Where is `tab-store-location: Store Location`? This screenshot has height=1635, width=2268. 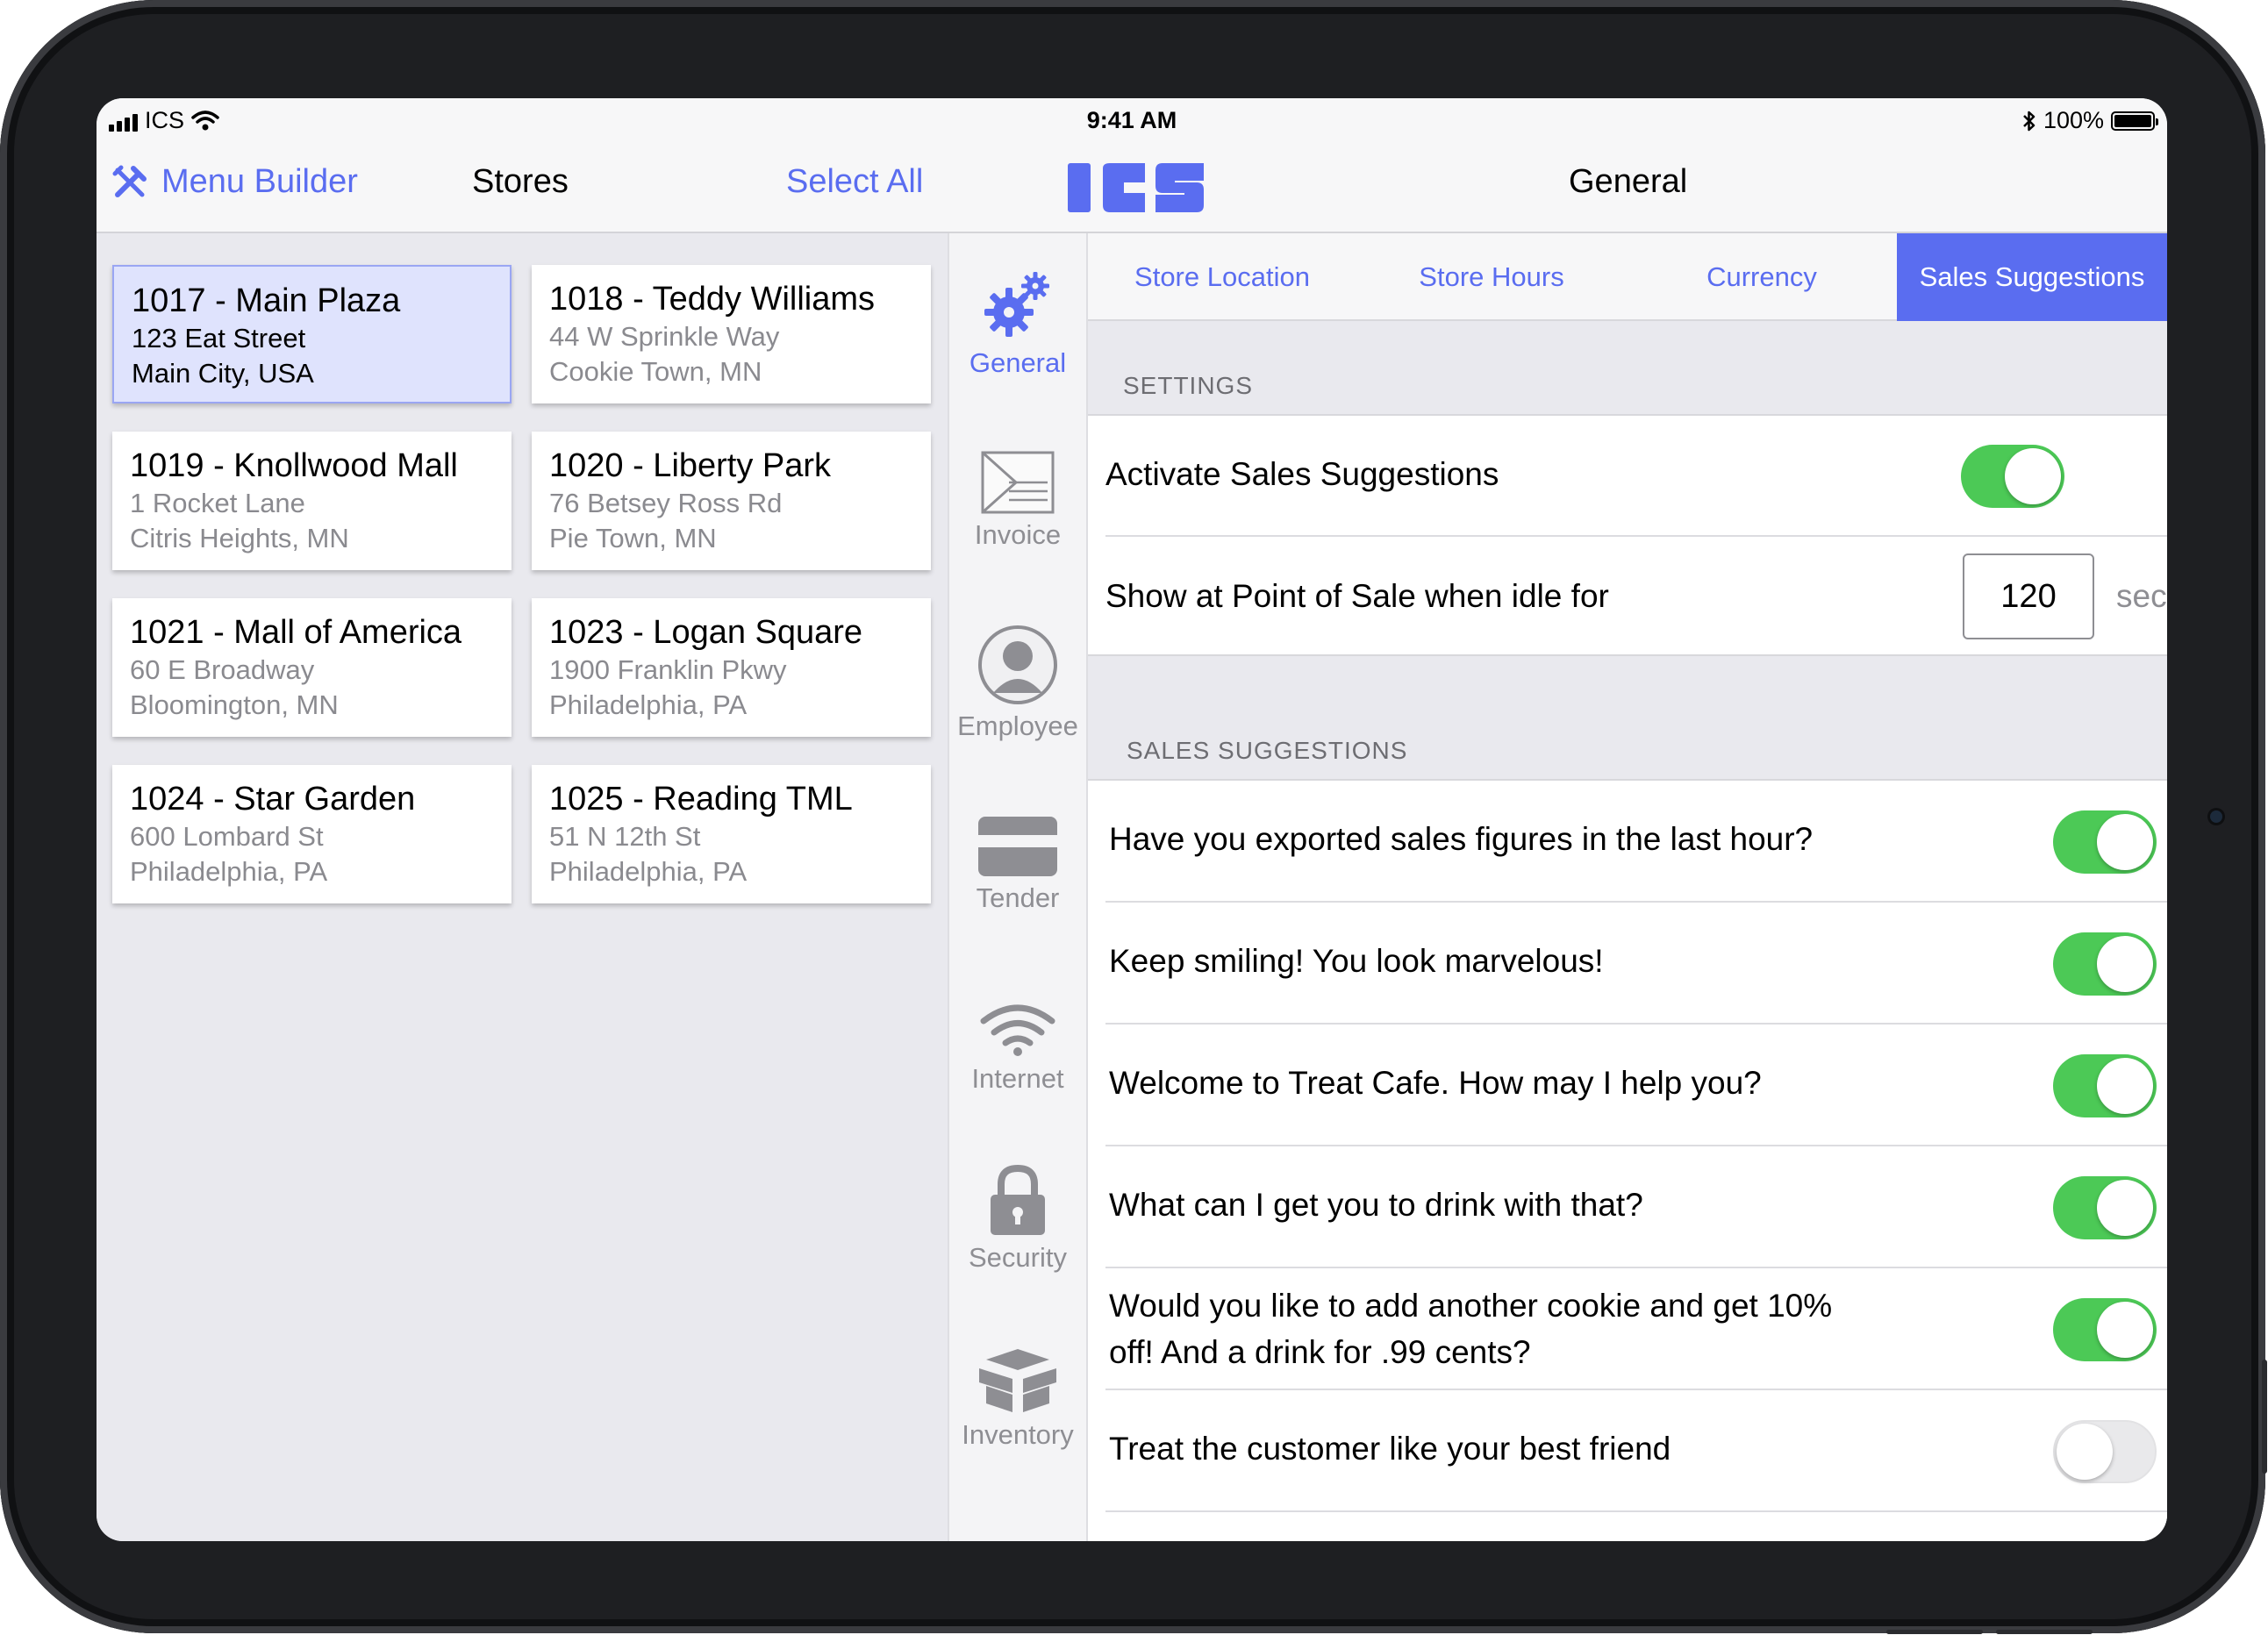 tab-store-location: Store Location is located at coordinates (1222, 277).